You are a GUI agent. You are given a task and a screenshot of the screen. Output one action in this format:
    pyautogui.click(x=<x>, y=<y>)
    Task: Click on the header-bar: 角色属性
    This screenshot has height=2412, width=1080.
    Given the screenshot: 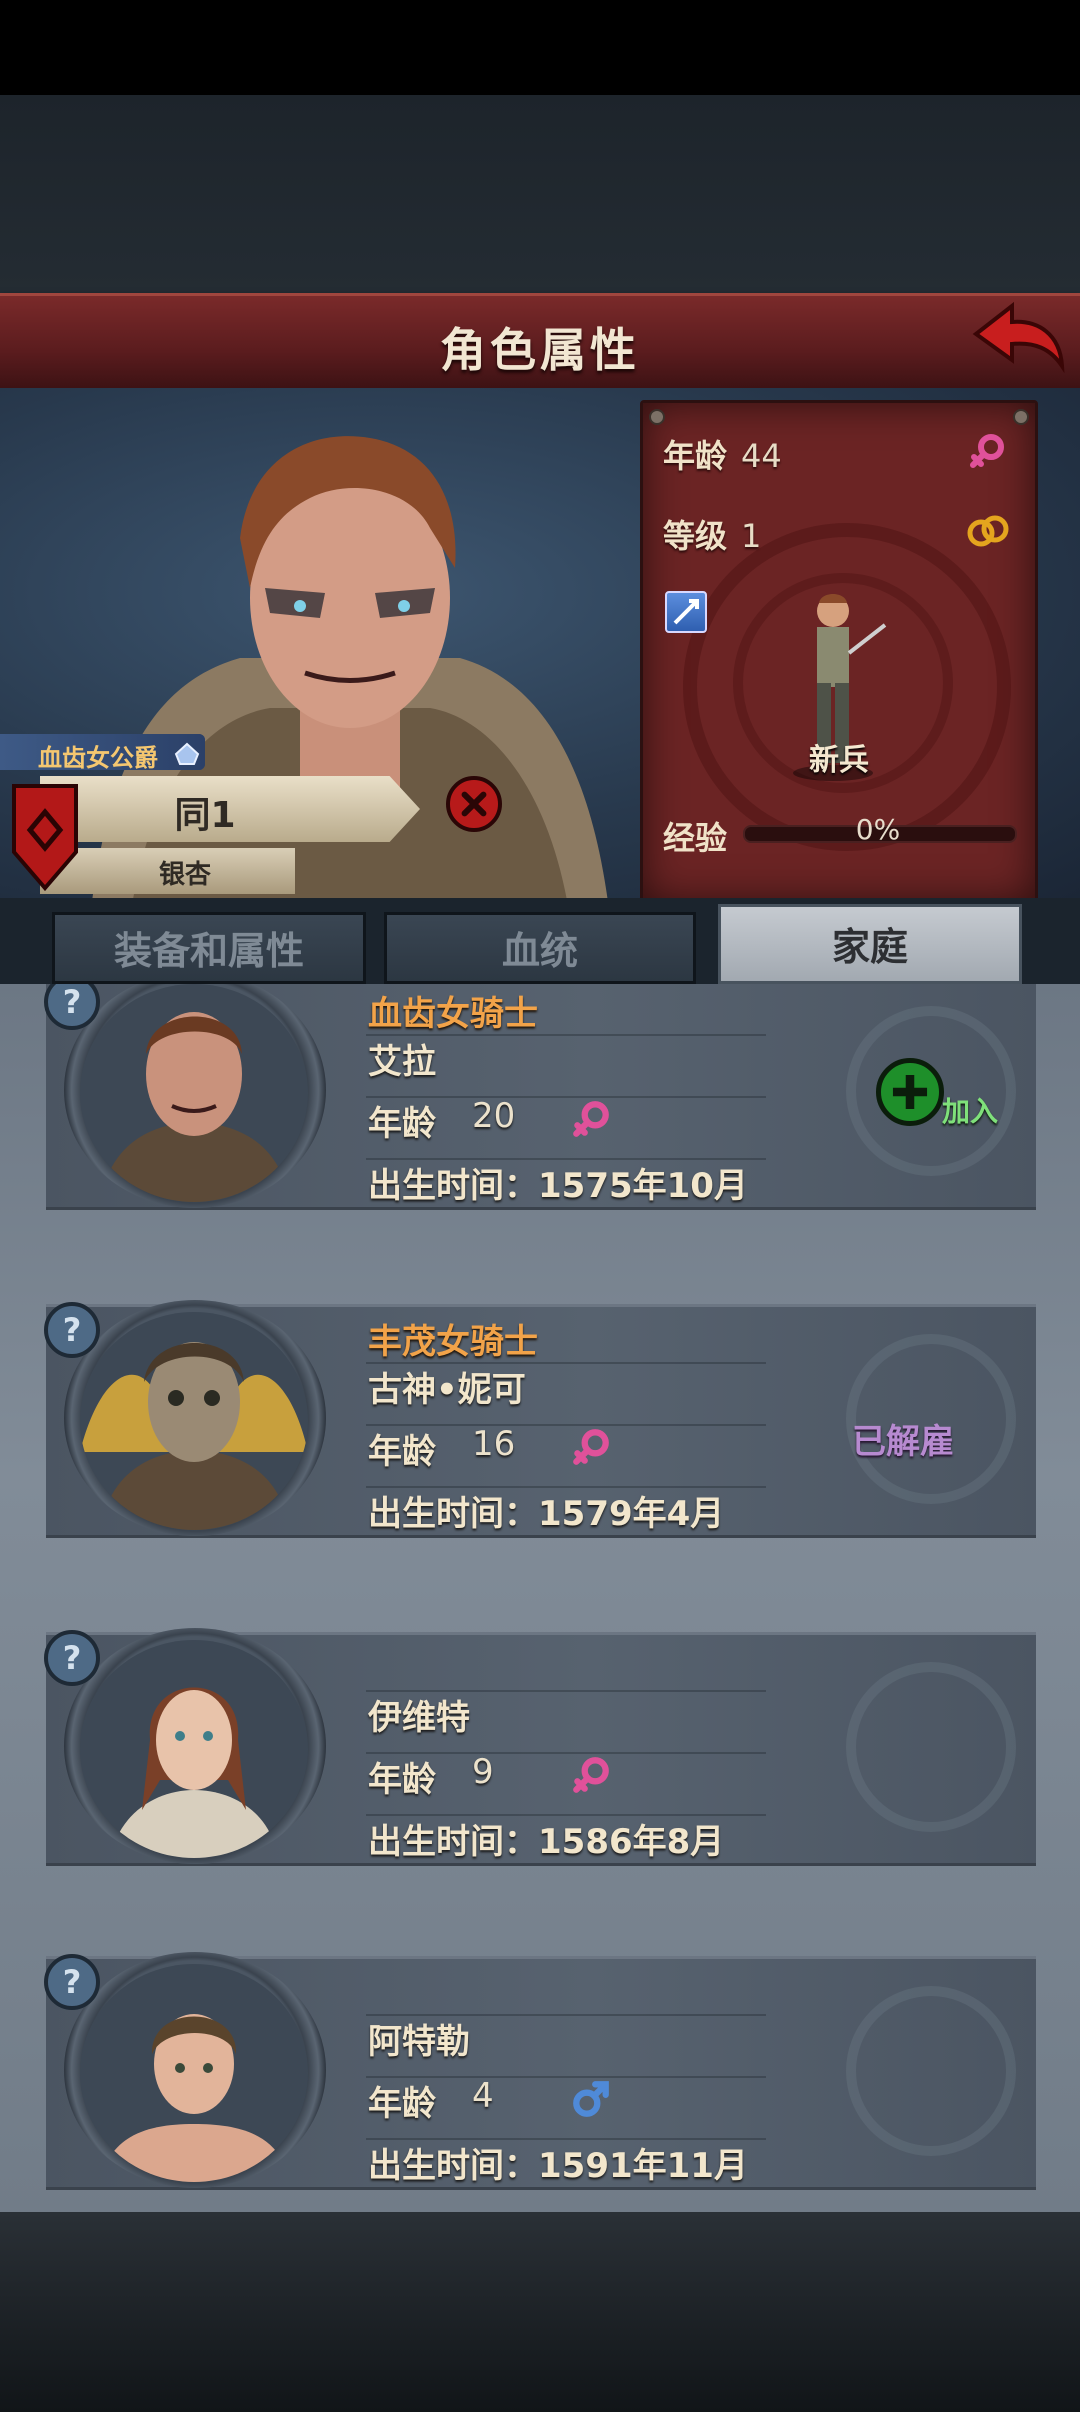 What is the action you would take?
    pyautogui.click(x=540, y=342)
    